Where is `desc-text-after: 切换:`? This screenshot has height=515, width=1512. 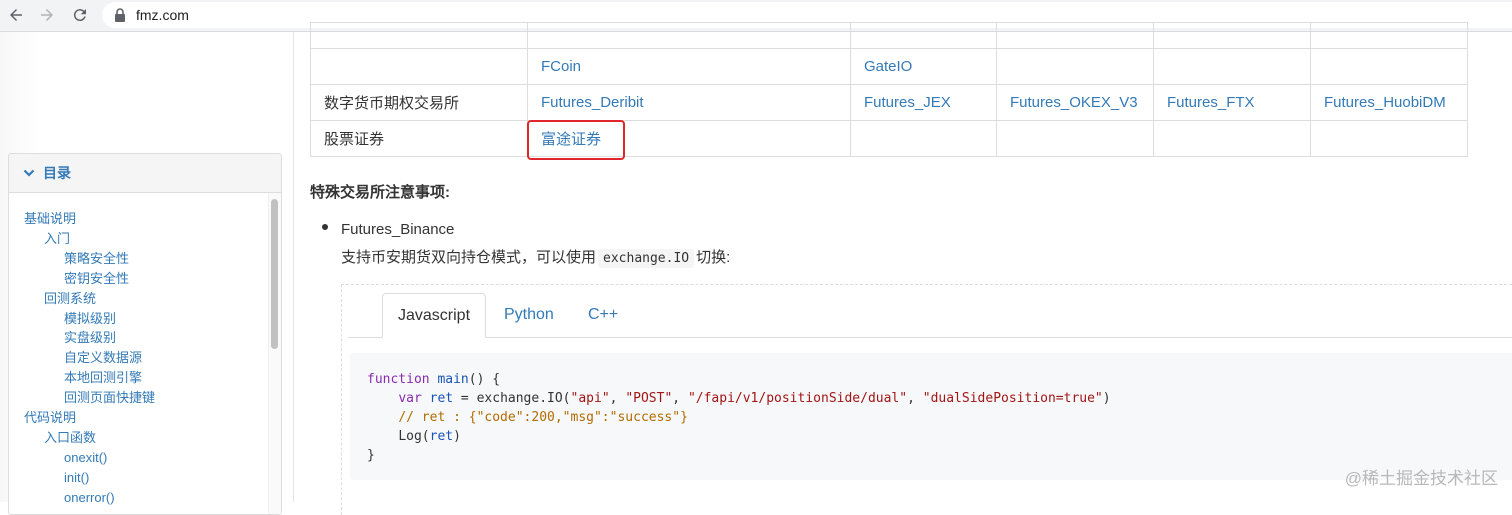 desc-text-after: 切换: is located at coordinates (713, 257).